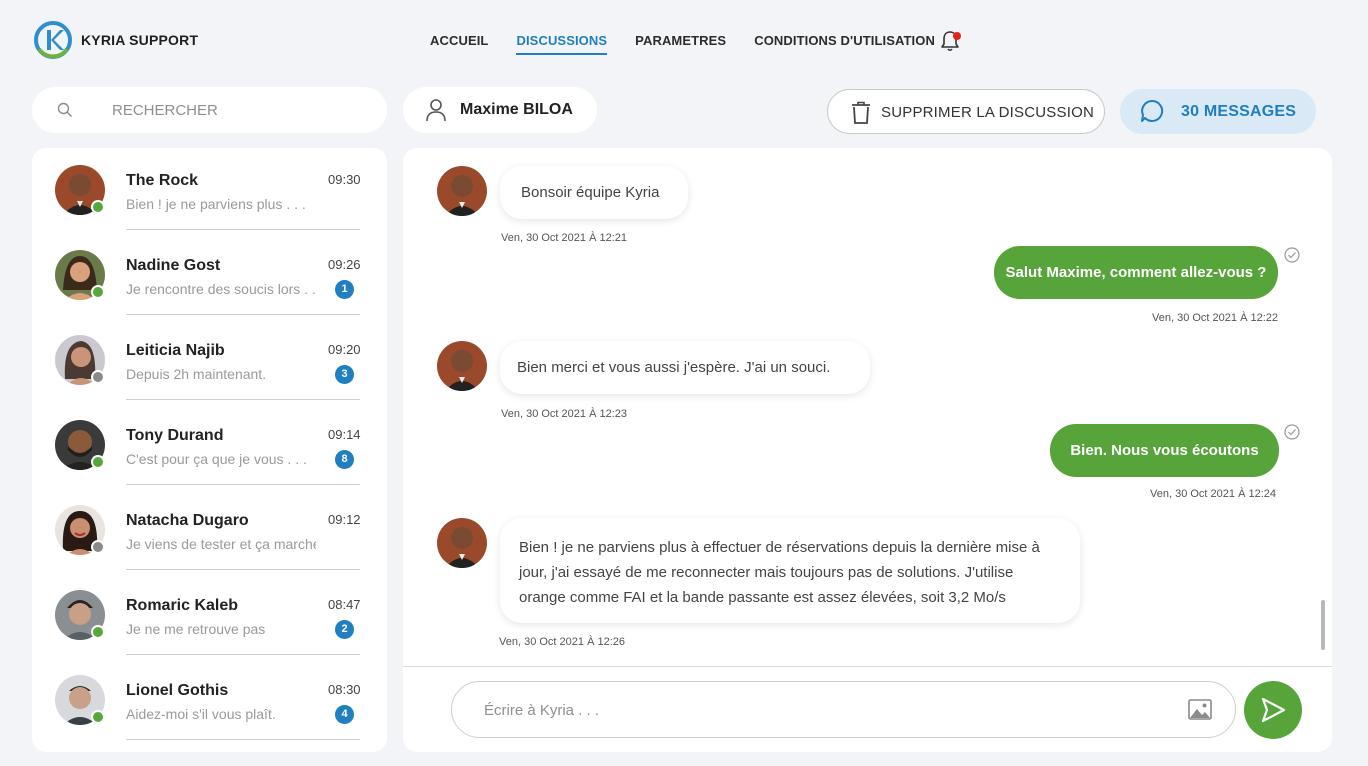 The image size is (1368, 766). What do you see at coordinates (344, 179) in the screenshot?
I see `message-time: 09:30` at bounding box center [344, 179].